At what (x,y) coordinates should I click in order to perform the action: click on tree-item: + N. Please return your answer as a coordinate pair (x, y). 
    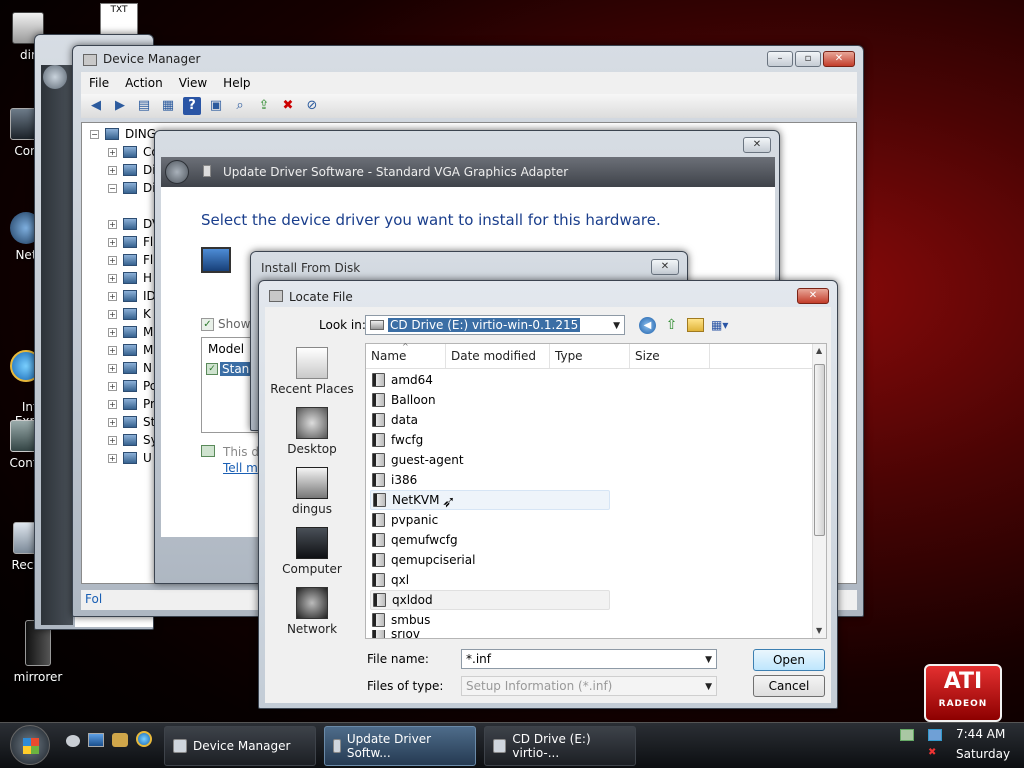
    Looking at the image, I should click on (130, 368).